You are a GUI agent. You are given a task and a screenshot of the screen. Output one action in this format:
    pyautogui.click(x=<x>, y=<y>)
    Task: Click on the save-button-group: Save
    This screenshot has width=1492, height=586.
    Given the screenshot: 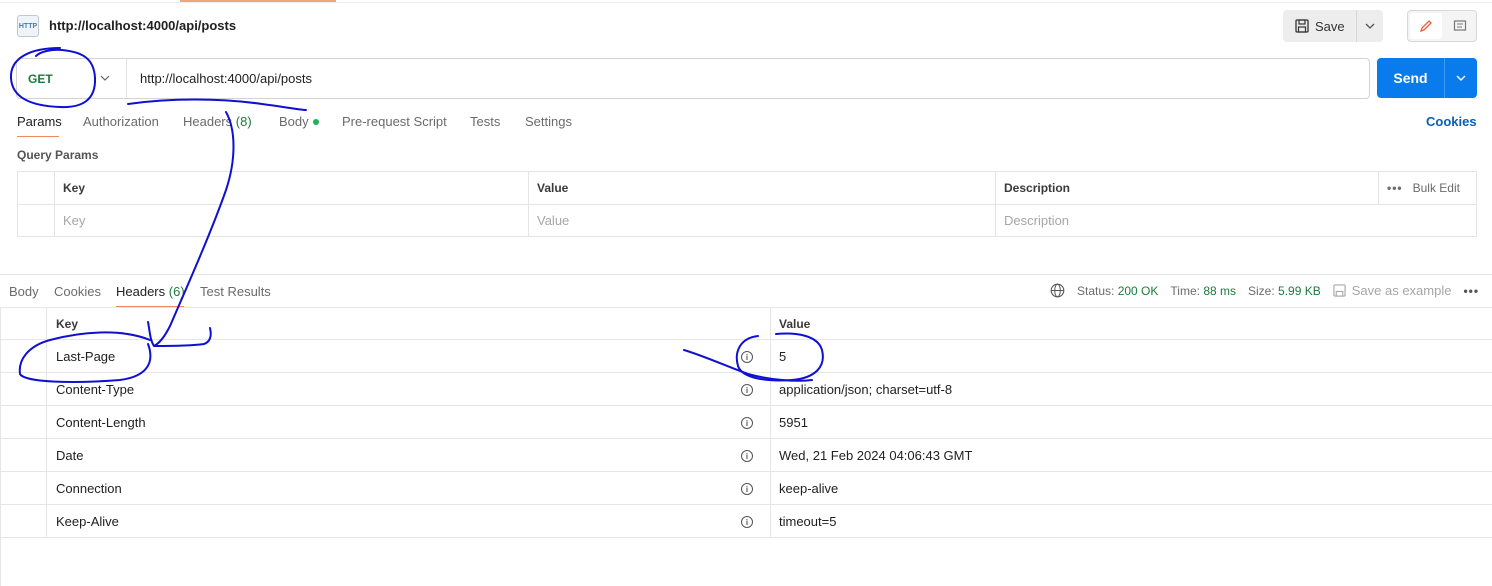 What is the action you would take?
    pyautogui.click(x=1333, y=26)
    